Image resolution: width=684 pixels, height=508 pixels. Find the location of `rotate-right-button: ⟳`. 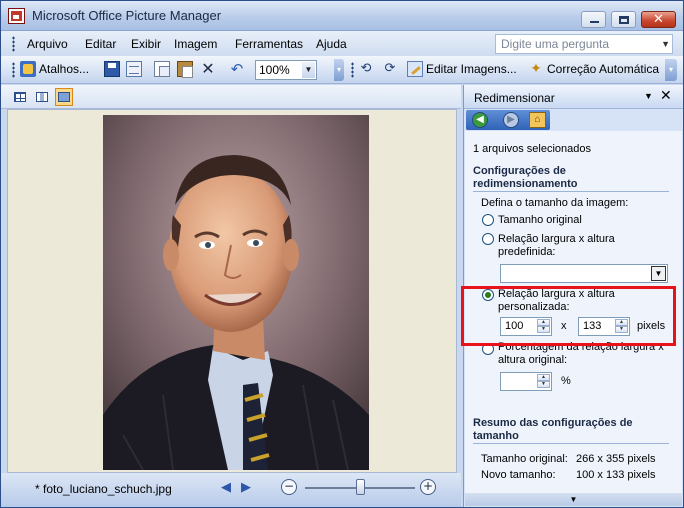

rotate-right-button: ⟳ is located at coordinates (390, 69).